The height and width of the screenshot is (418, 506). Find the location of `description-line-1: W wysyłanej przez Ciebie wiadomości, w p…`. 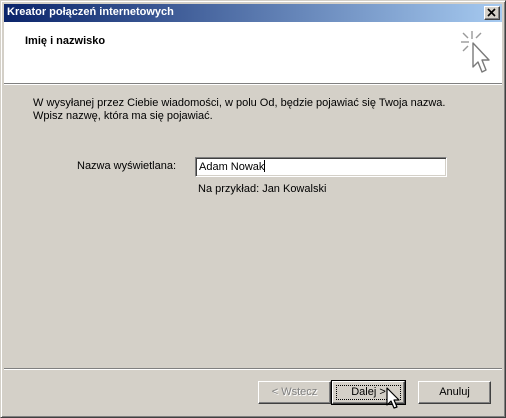

description-line-1: W wysyłanej przez Ciebie wiadomości, w p… is located at coordinates (239, 103).